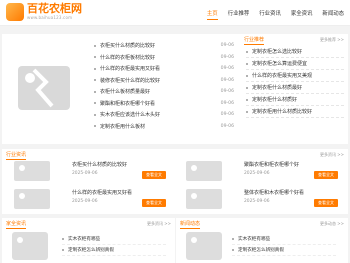 This screenshot has width=350, height=263. I want to click on section-title: 新闻动态, so click(190, 225).